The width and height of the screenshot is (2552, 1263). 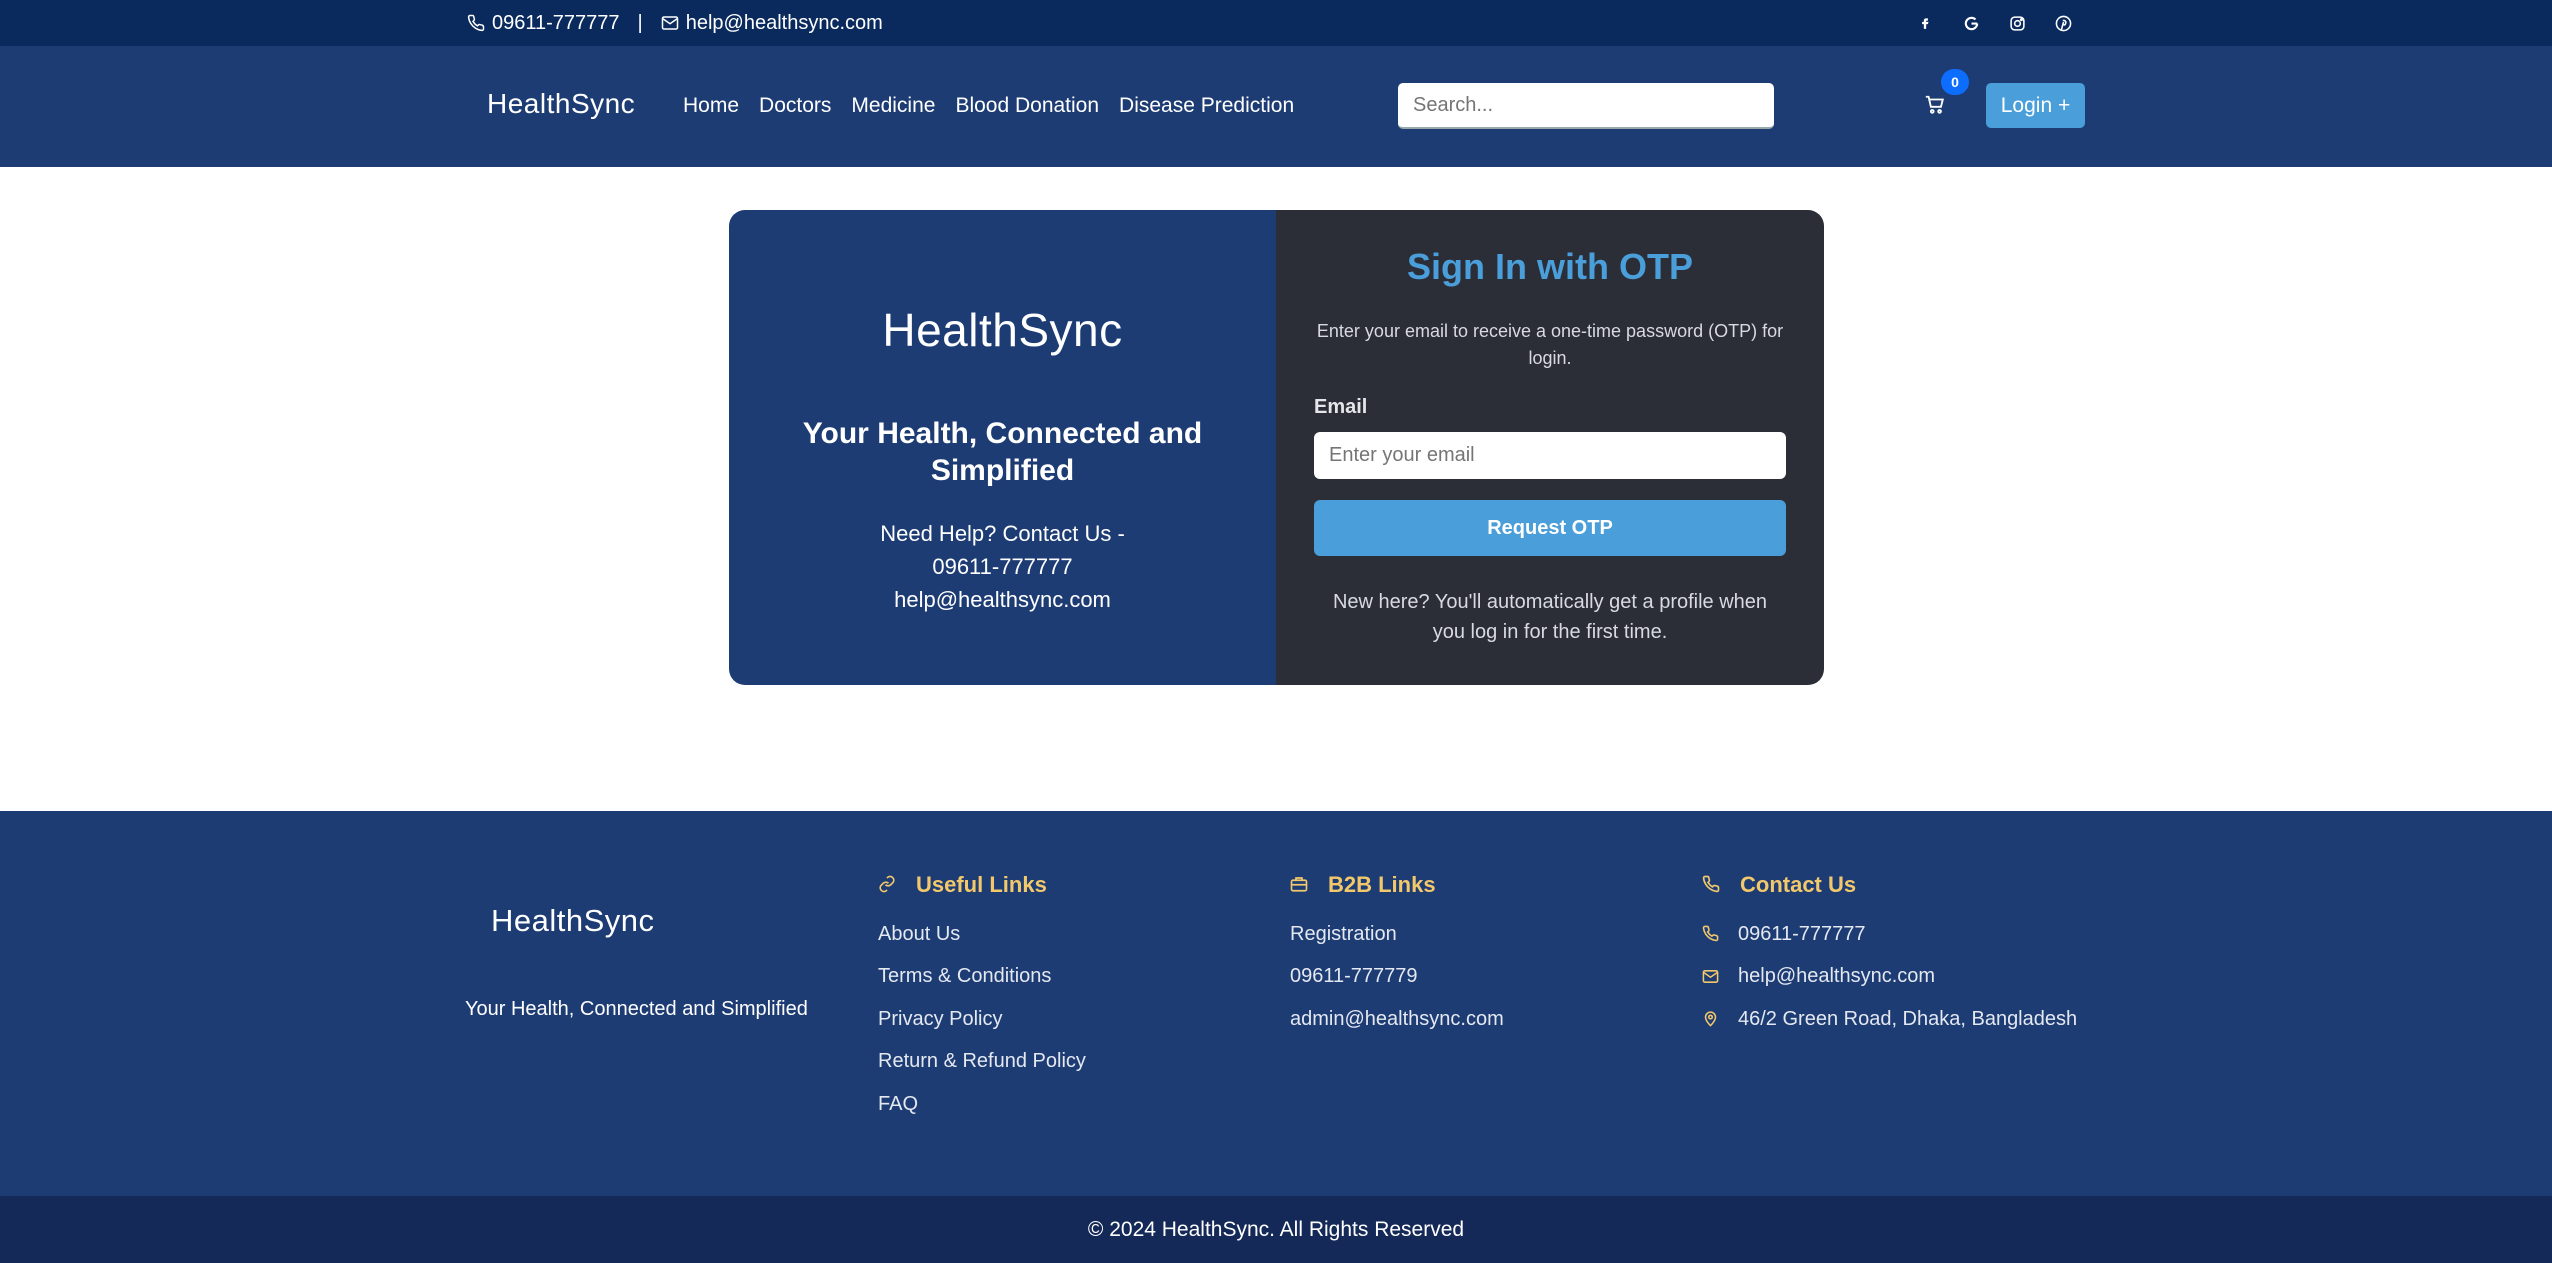 I want to click on useful-links-heading: Useful Links, so click(x=982, y=885).